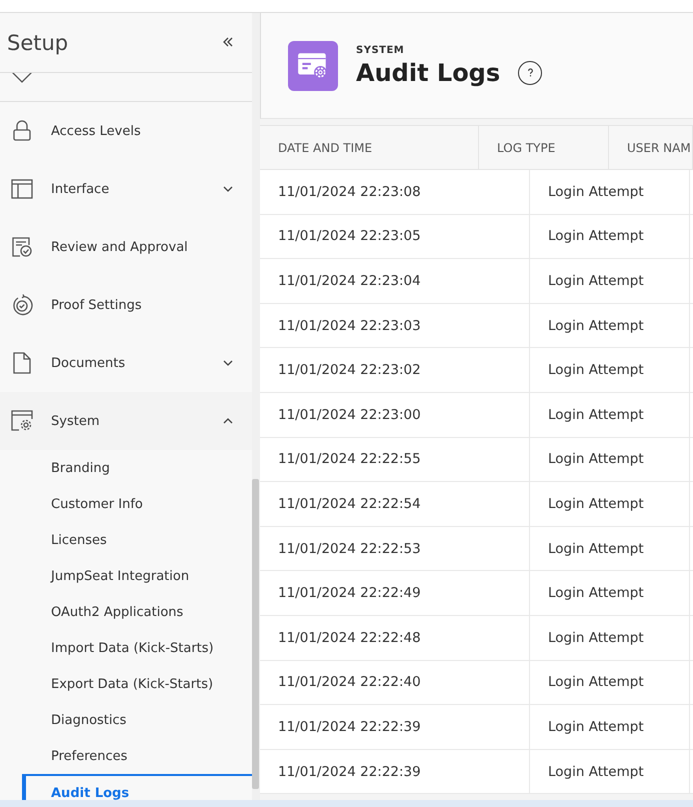 The width and height of the screenshot is (693, 807). What do you see at coordinates (126, 684) in the screenshot?
I see `sidebar-subitem: Export Data (Kick-Starts)` at bounding box center [126, 684].